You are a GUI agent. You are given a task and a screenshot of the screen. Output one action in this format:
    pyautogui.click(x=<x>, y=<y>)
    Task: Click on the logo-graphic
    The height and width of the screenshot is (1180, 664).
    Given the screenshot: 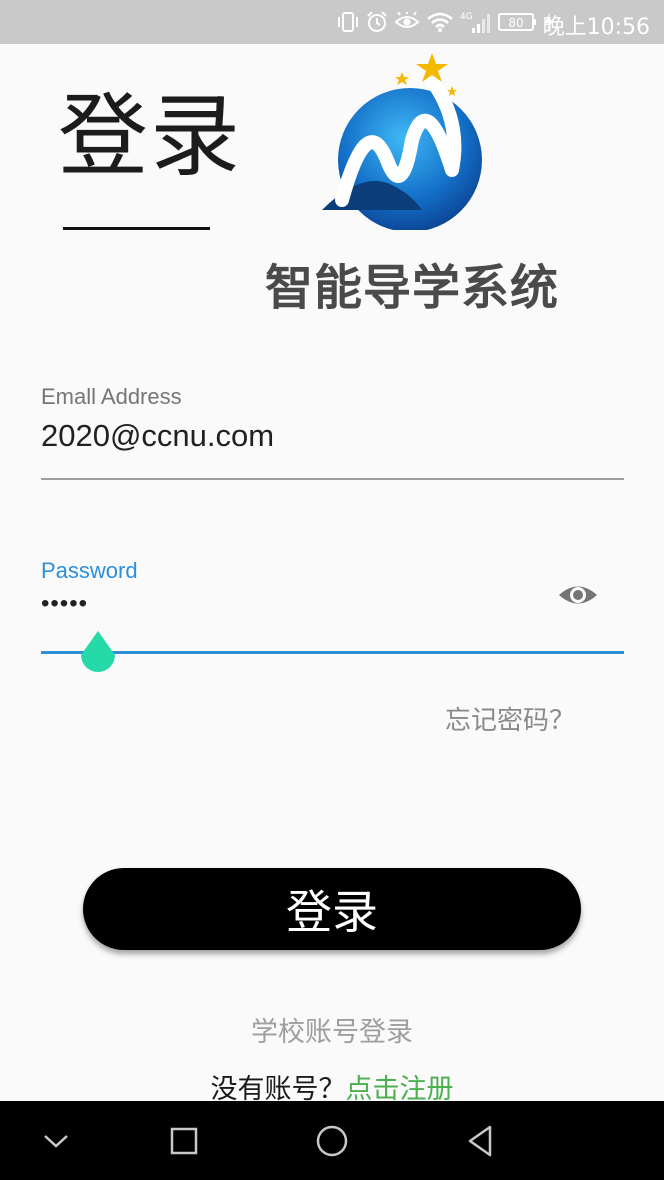 What is the action you would take?
    pyautogui.click(x=402, y=141)
    